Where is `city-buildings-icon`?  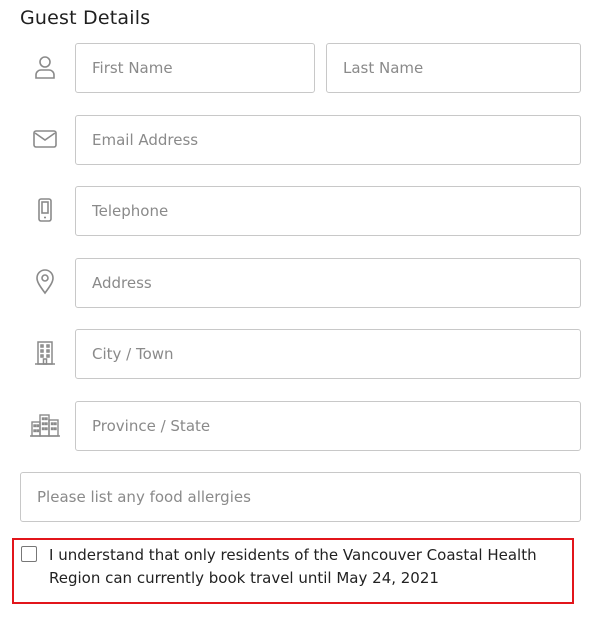 city-buildings-icon is located at coordinates (45, 425).